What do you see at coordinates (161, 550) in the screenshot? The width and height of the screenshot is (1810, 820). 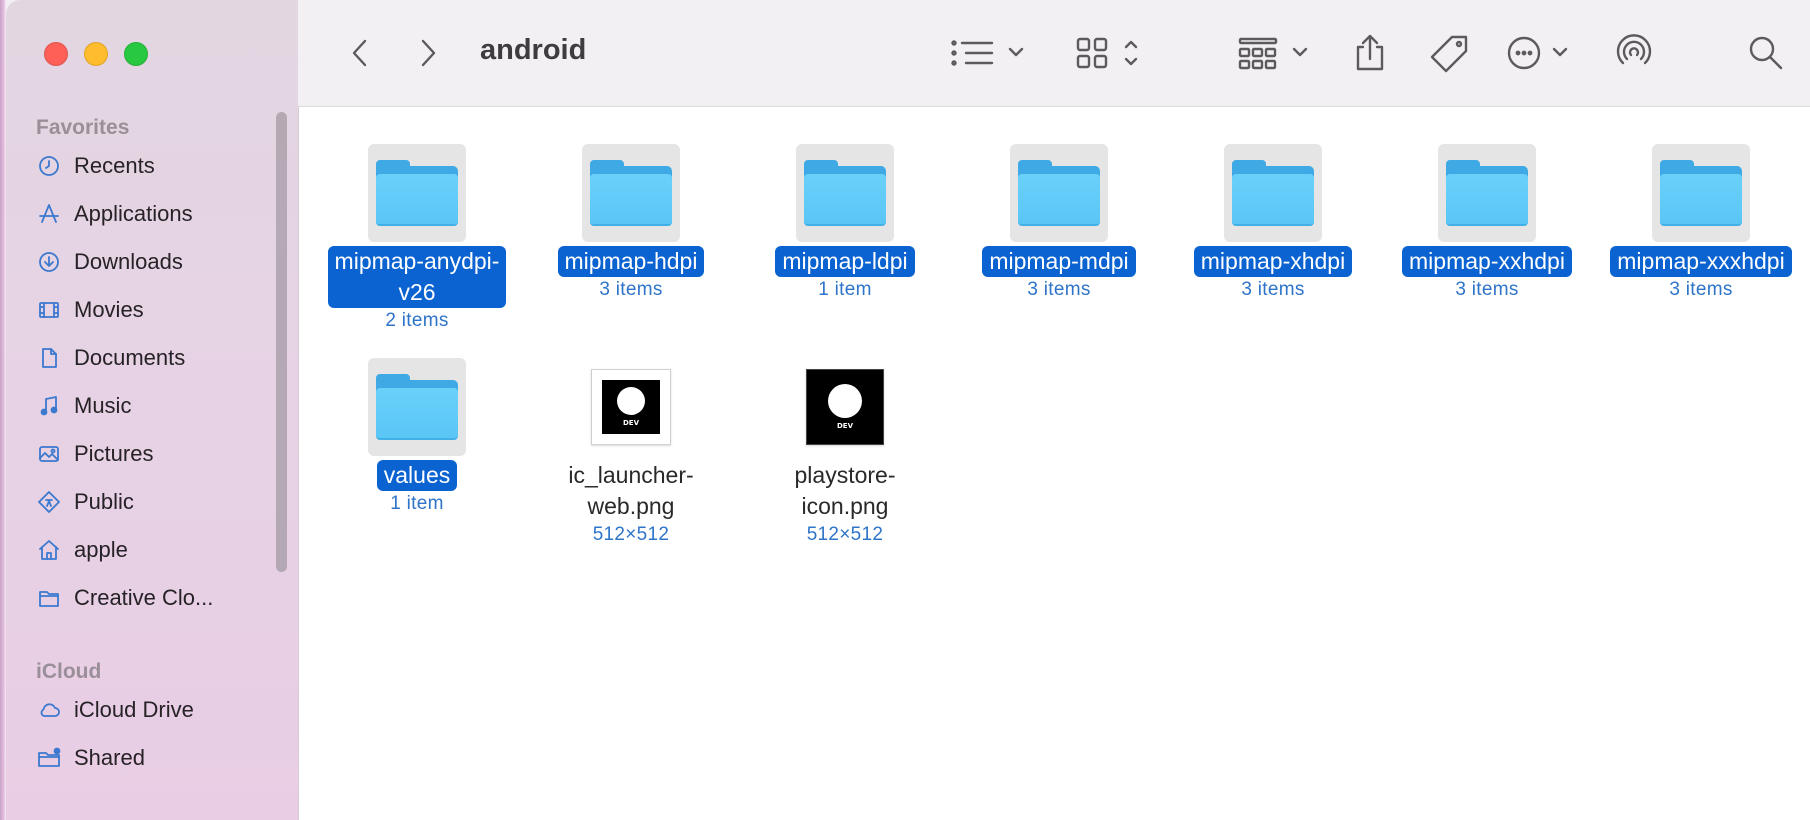 I see `sidebar-item-apple: apple` at bounding box center [161, 550].